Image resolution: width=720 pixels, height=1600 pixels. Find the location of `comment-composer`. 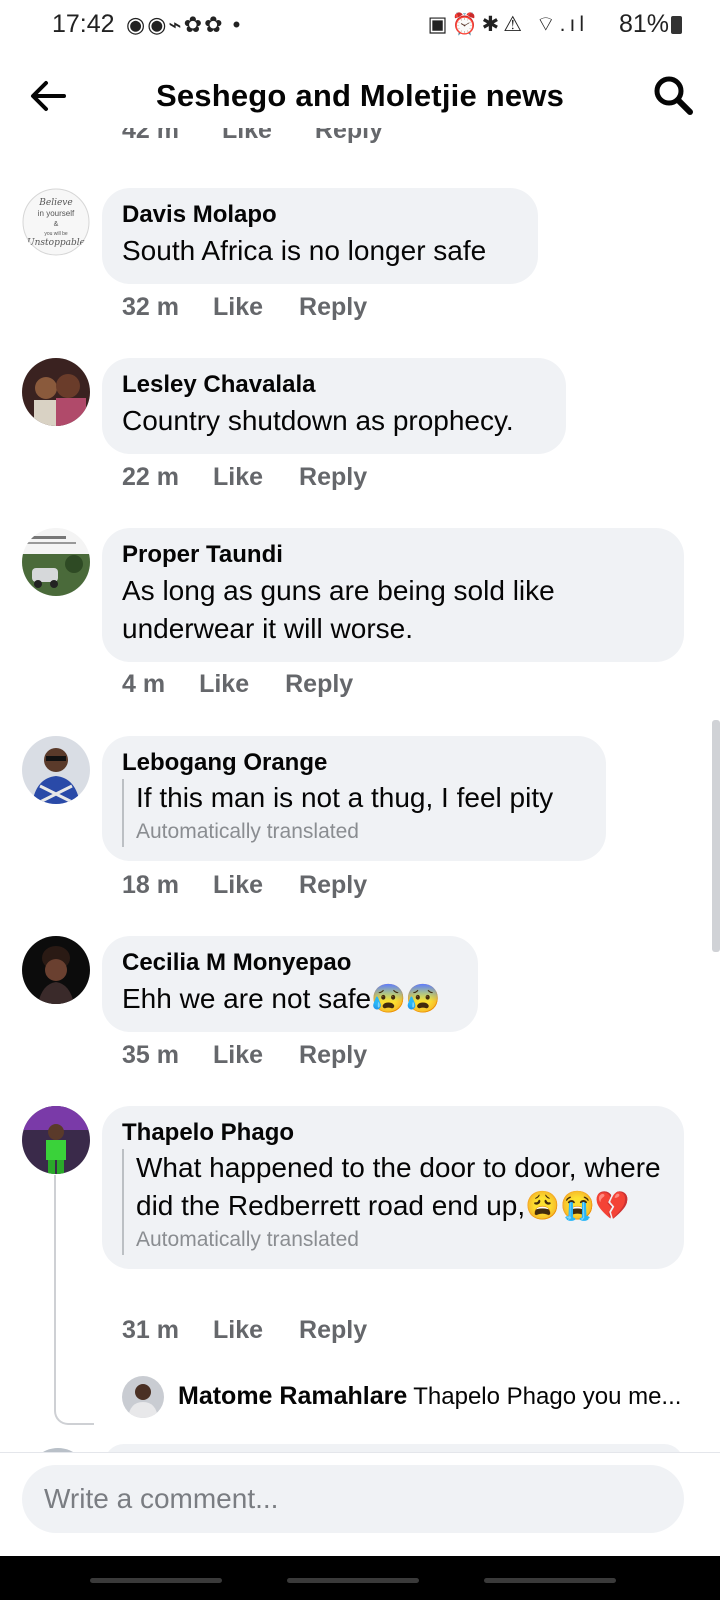

comment-composer is located at coordinates (360, 1504).